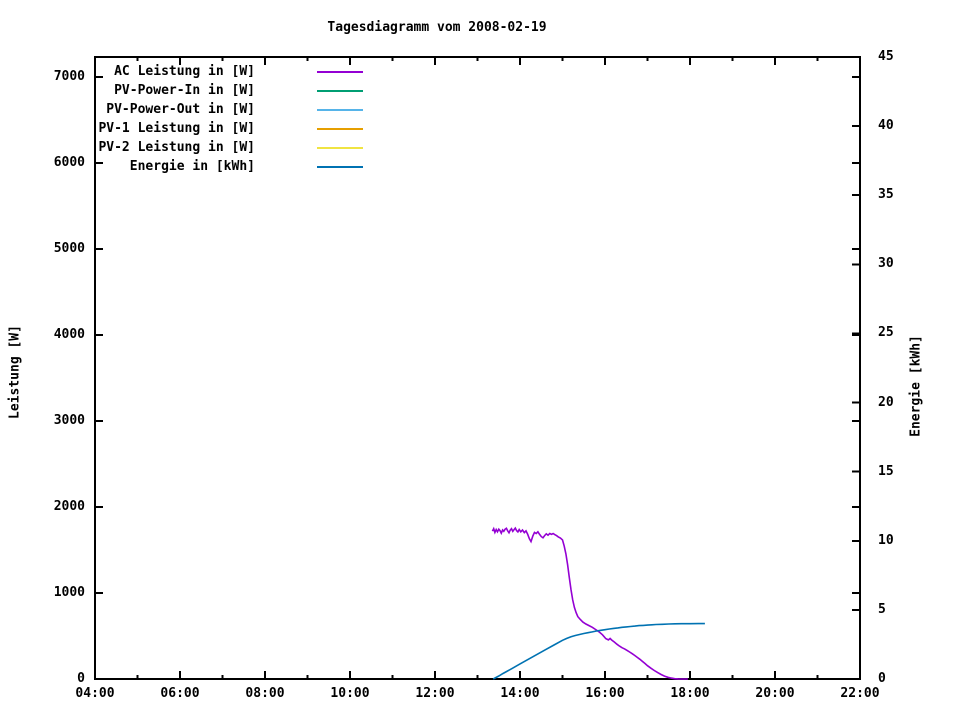  I want to click on legend-item-energie: Energie in [kWh], so click(240, 166).